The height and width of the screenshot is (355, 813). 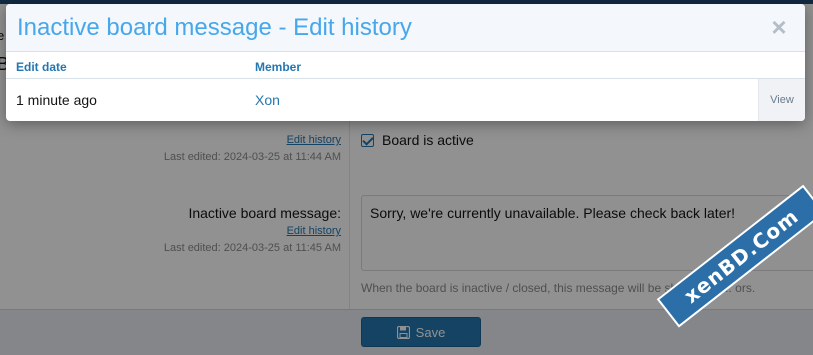 What do you see at coordinates (267, 100) in the screenshot?
I see `member-link: Xon` at bounding box center [267, 100].